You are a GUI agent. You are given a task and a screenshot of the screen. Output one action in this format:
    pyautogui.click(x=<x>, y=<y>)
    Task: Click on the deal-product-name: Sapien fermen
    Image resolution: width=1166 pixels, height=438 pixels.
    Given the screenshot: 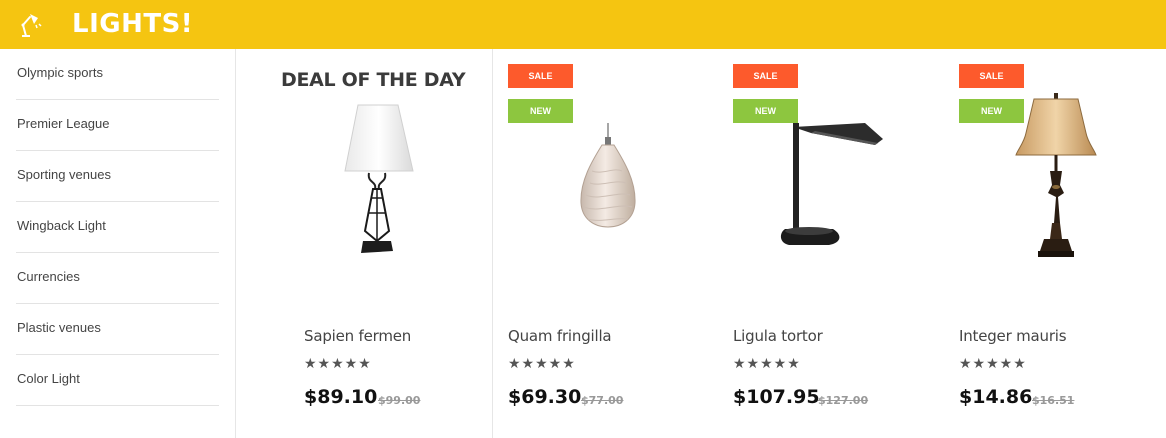 What is the action you would take?
    pyautogui.click(x=357, y=336)
    